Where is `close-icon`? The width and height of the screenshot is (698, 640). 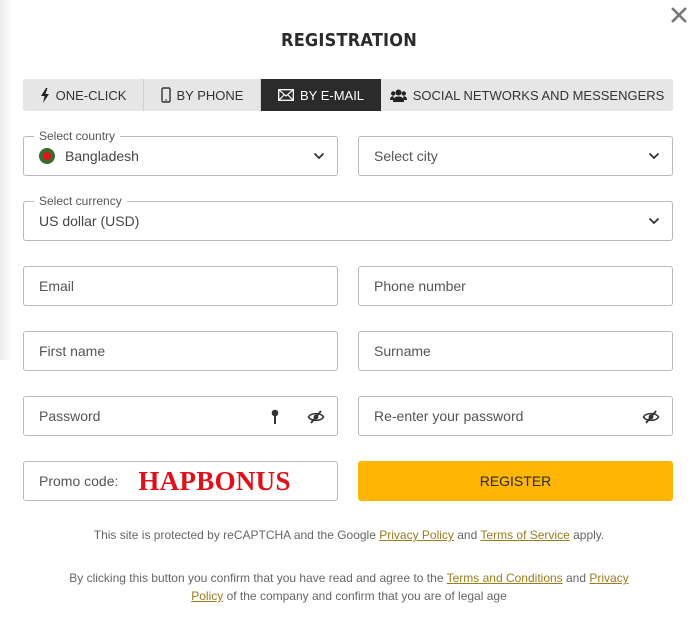
close-icon is located at coordinates (679, 15).